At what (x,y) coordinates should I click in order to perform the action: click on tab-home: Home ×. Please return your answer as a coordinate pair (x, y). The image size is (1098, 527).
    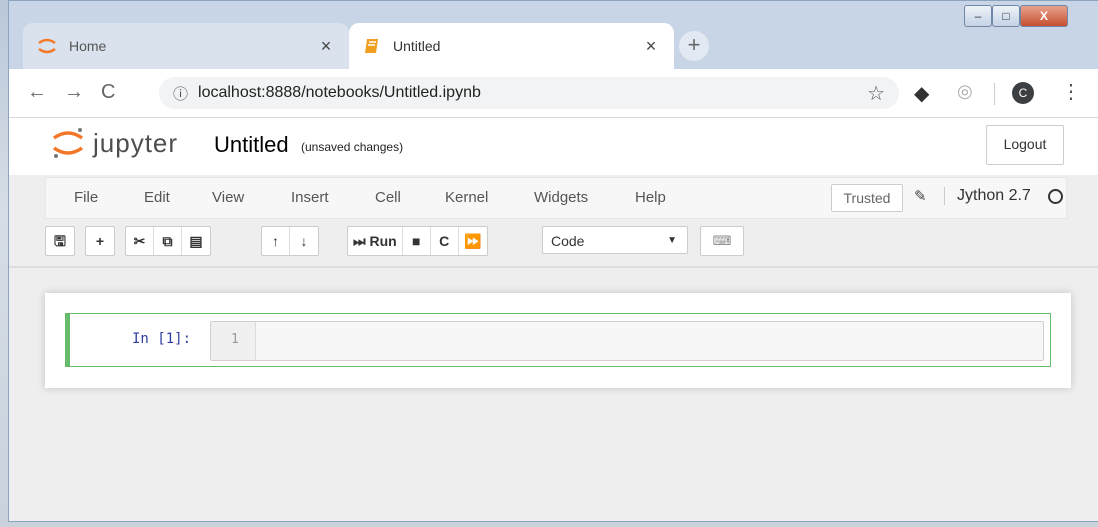
    Looking at the image, I should click on (186, 46).